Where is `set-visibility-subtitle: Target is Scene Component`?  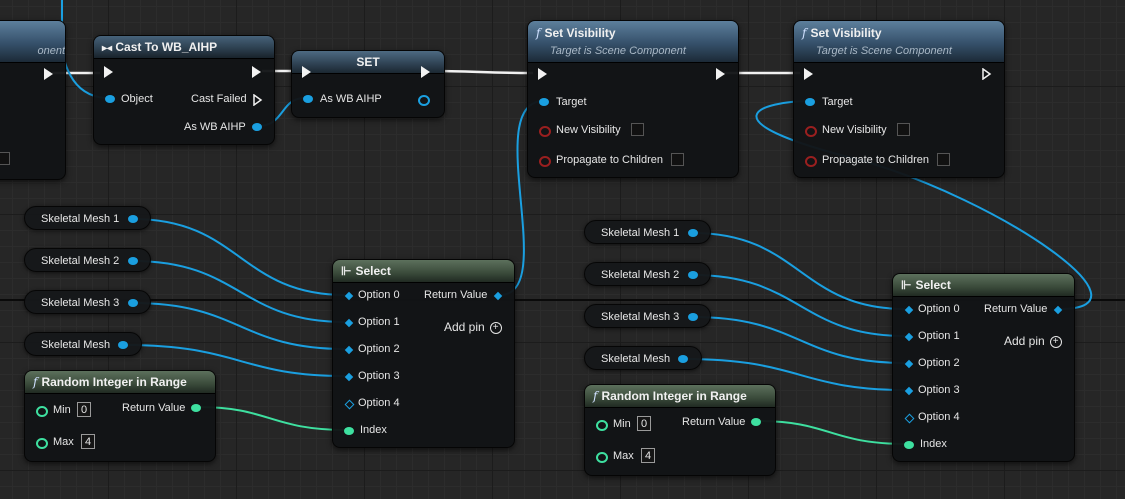 set-visibility-subtitle: Target is Scene Component is located at coordinates (618, 51).